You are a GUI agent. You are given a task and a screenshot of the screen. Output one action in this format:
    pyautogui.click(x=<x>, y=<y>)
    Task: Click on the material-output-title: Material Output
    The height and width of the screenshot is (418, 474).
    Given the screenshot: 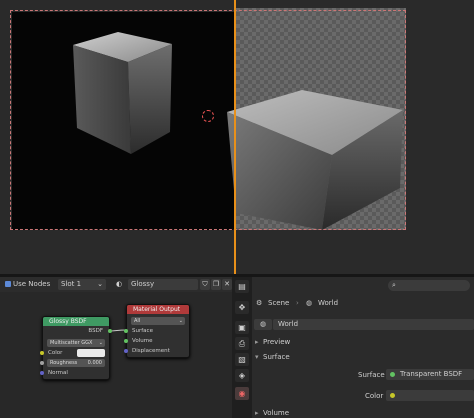 What is the action you would take?
    pyautogui.click(x=158, y=309)
    